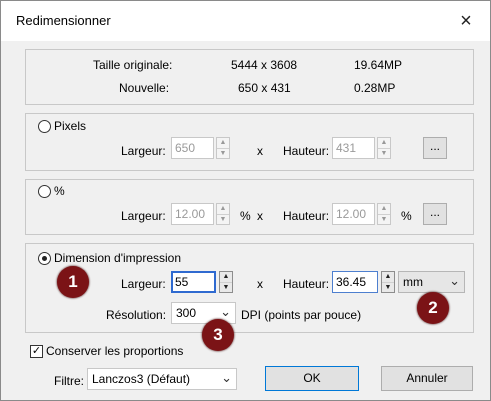 The image size is (491, 401). What do you see at coordinates (306, 216) in the screenshot?
I see `percent-height-label: Hauteur:` at bounding box center [306, 216].